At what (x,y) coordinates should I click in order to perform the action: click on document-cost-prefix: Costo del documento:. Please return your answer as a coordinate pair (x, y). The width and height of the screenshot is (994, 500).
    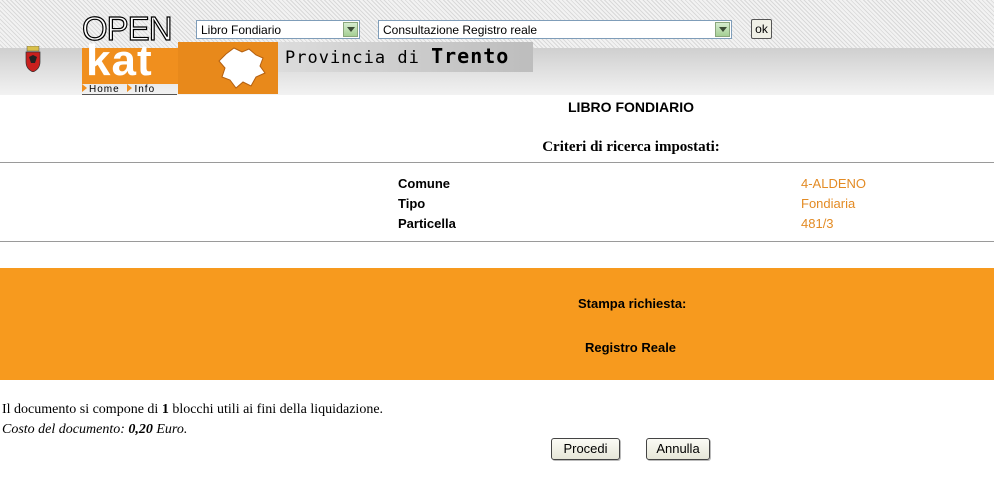
    Looking at the image, I should click on (63, 429).